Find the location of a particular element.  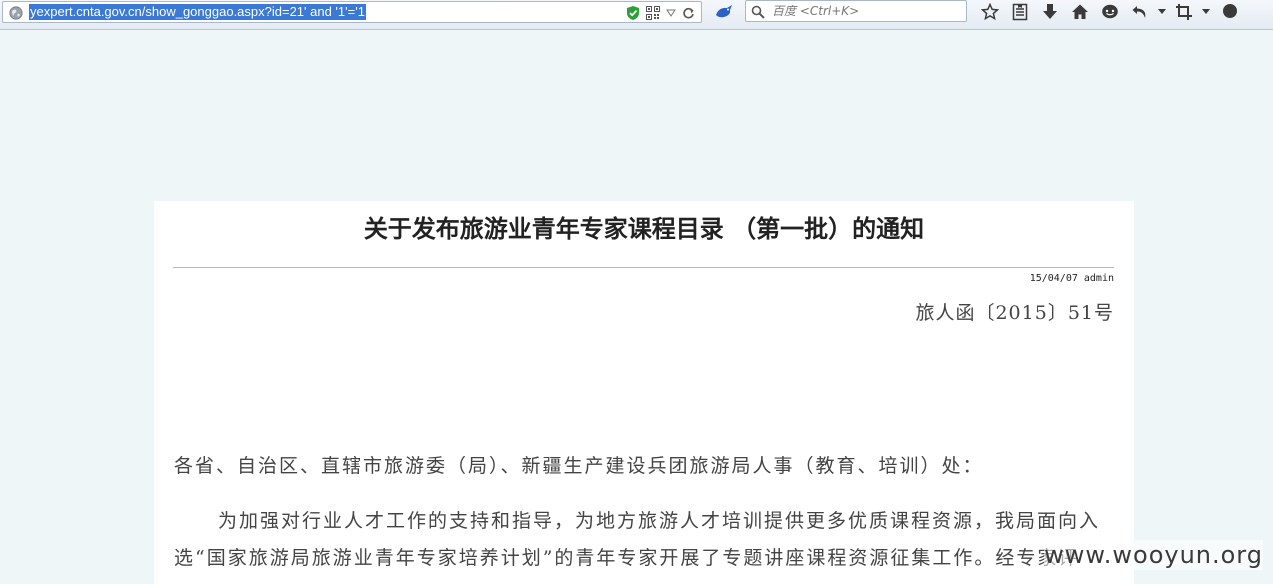

bookmark-star-icon is located at coordinates (990, 12).